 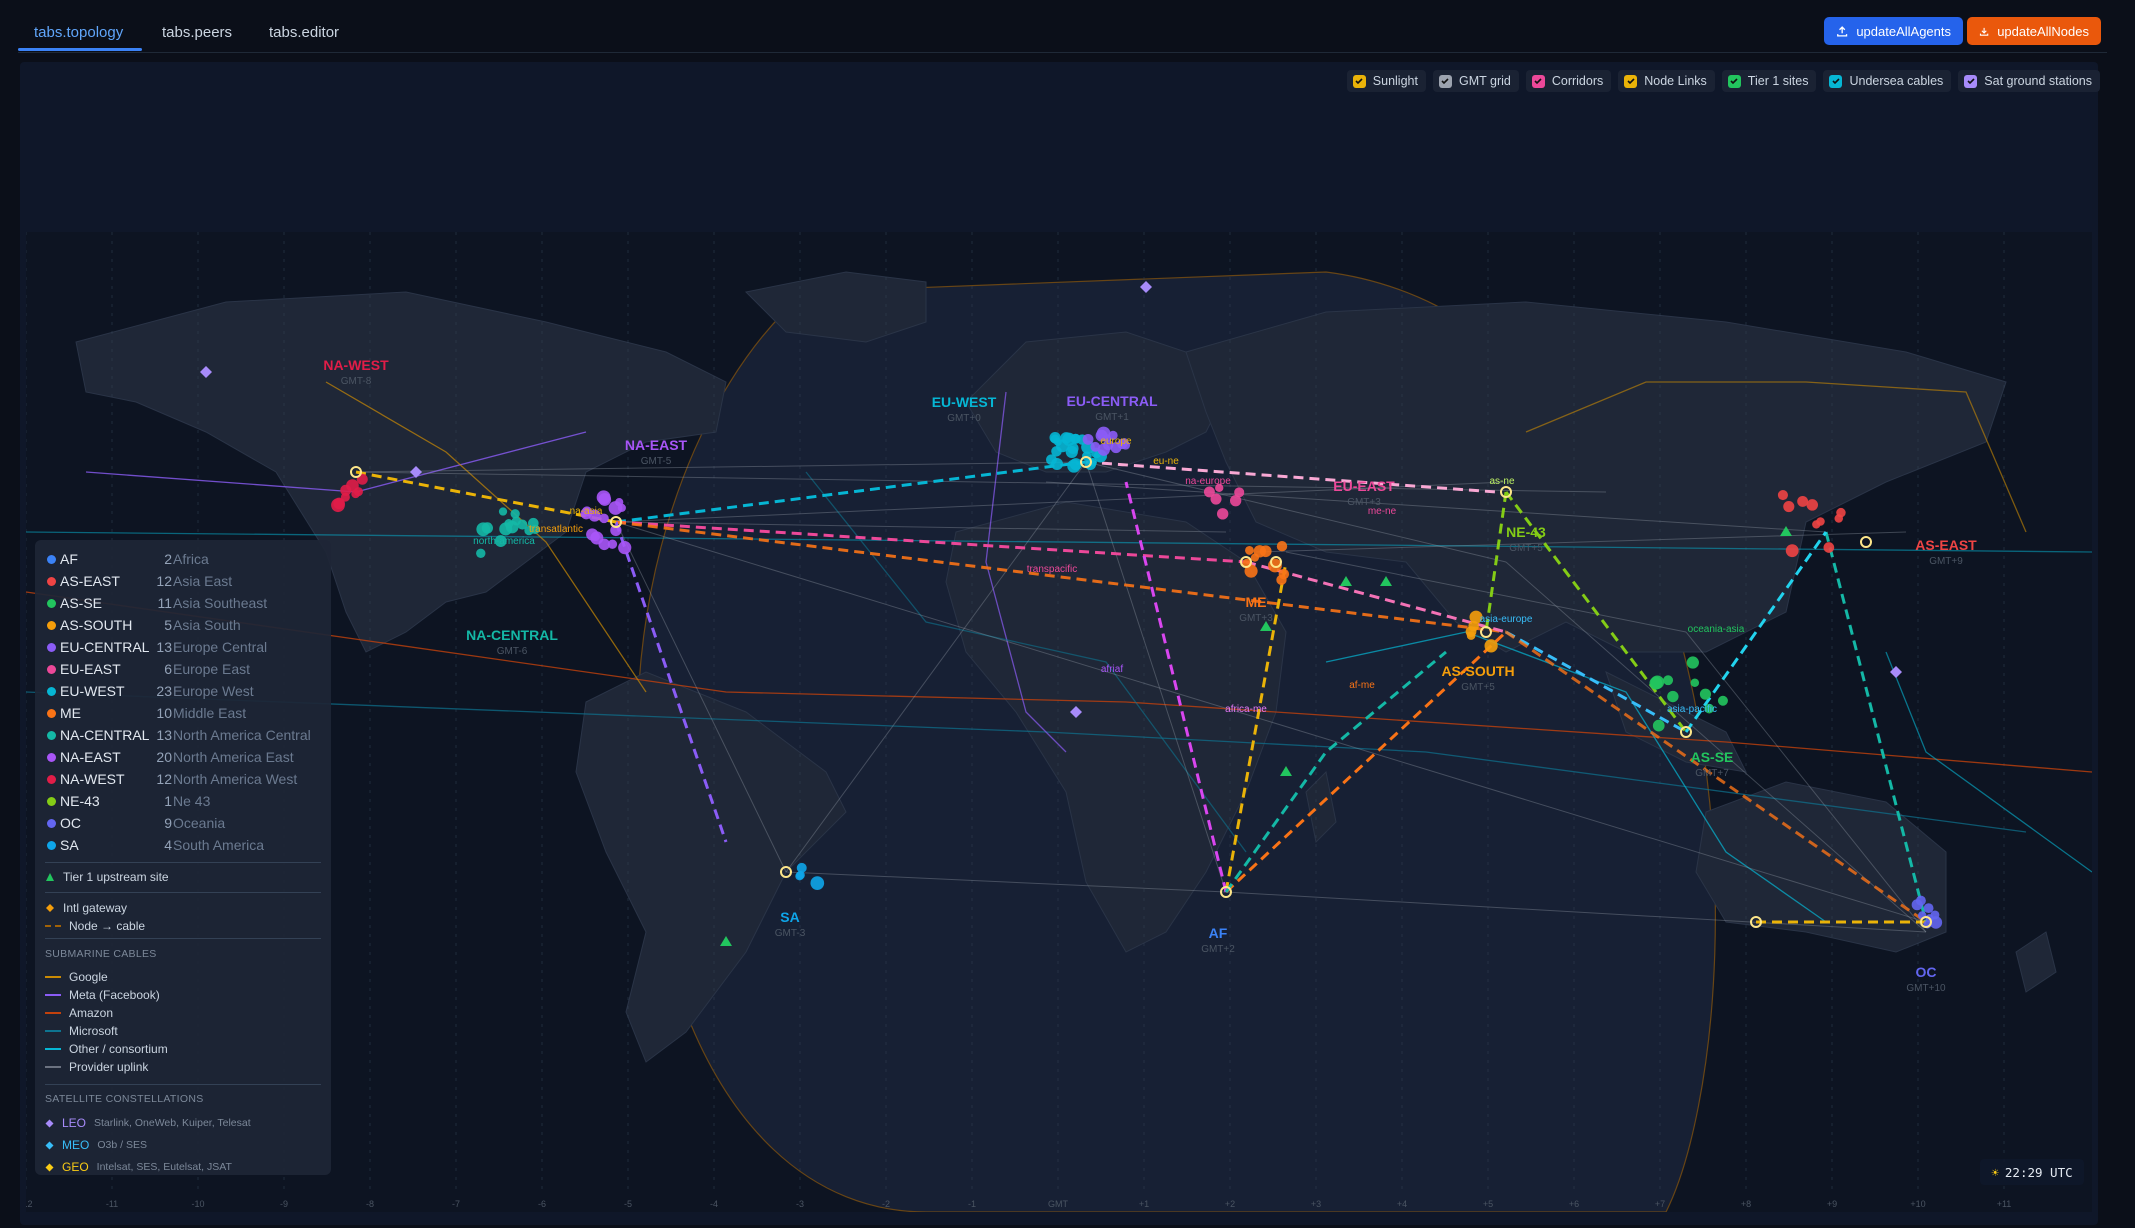 I want to click on region-label-me: ME, so click(x=1256, y=602).